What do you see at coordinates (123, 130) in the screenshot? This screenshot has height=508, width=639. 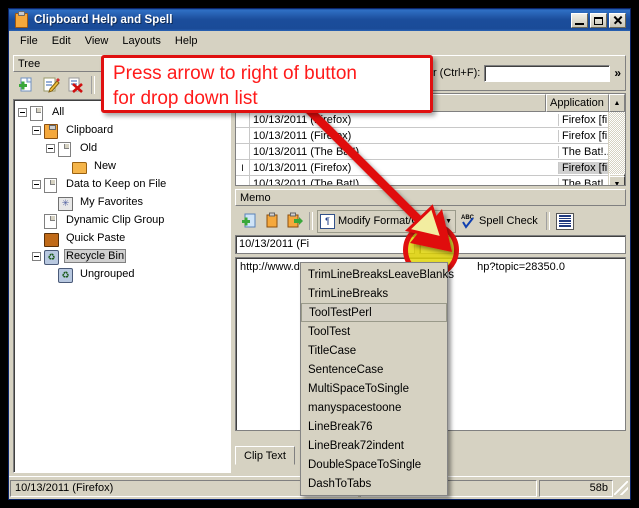 I see `tree-item-clipboard: Clipboard` at bounding box center [123, 130].